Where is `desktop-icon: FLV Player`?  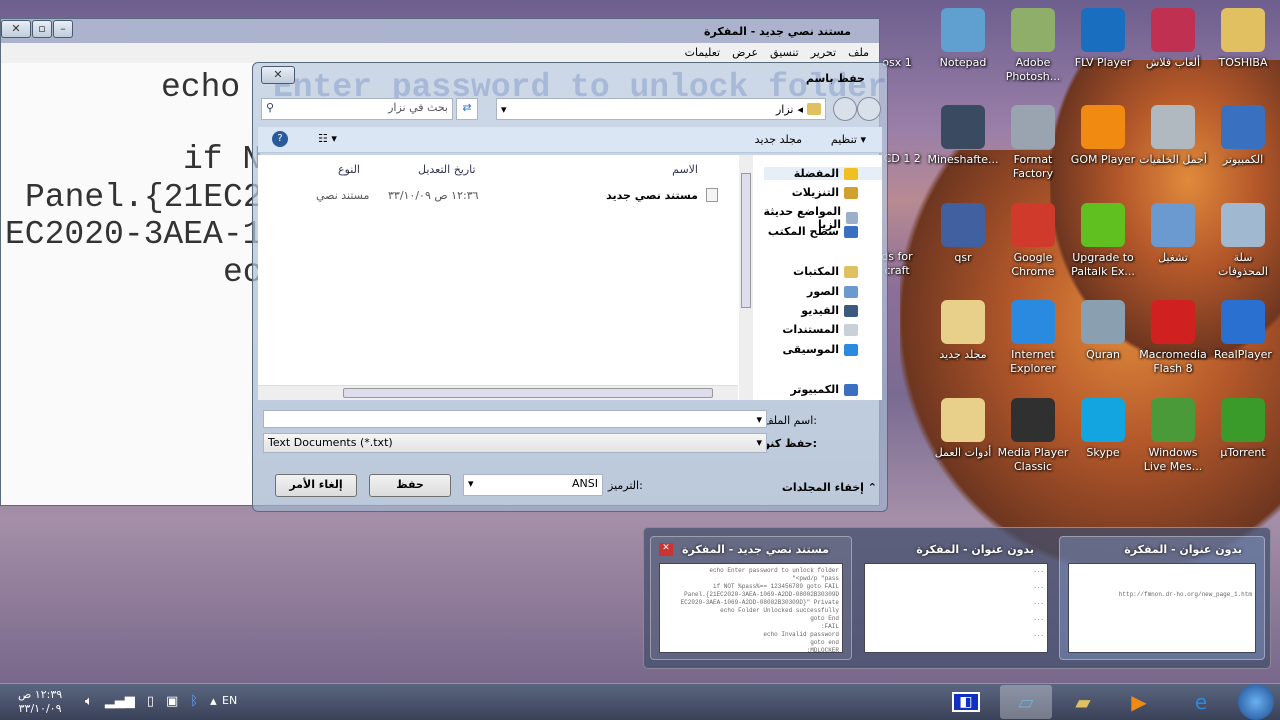 desktop-icon: FLV Player is located at coordinates (1103, 39).